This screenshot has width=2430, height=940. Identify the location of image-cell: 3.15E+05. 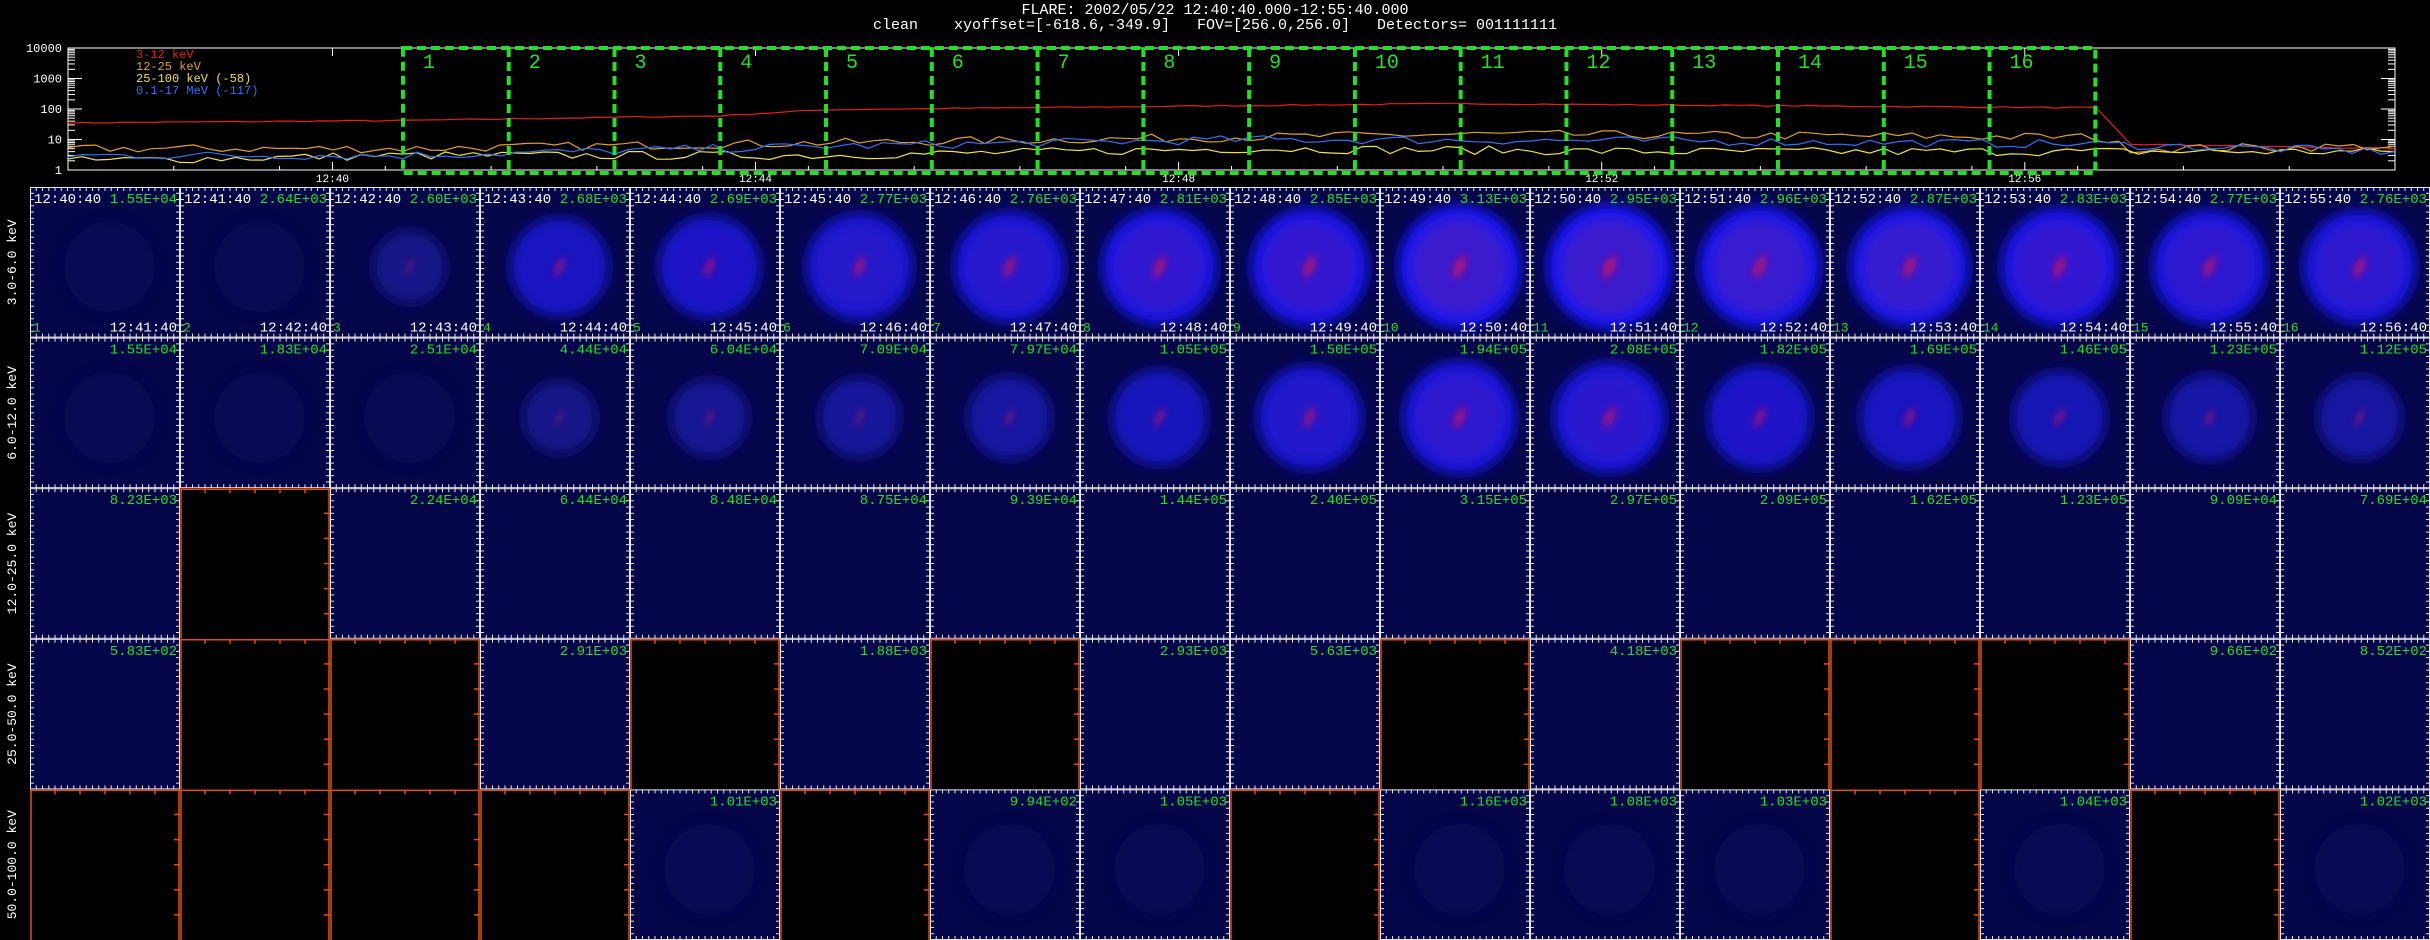
(1455, 563).